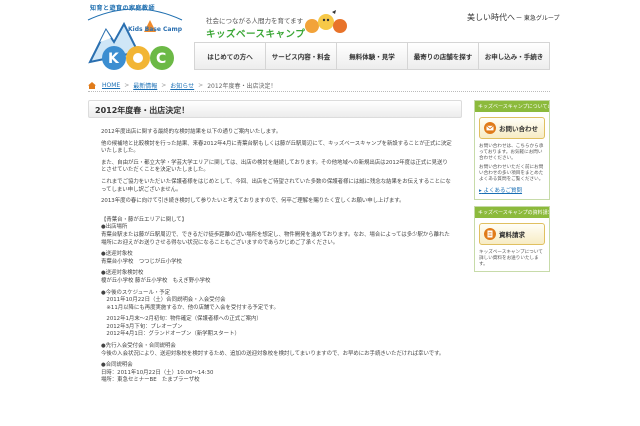 This screenshot has height=426, width=640. I want to click on section-heading: 【青葉台・藤が丘エリアに関して】, so click(144, 219).